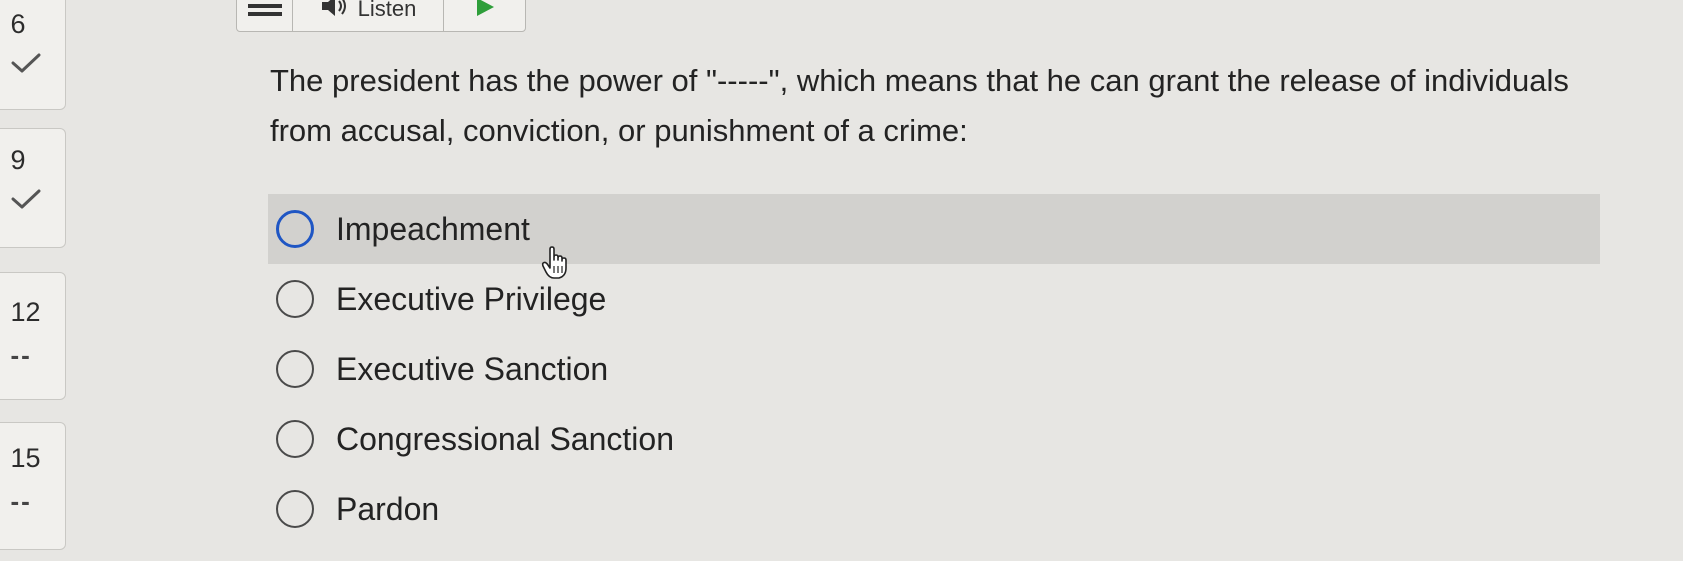 This screenshot has height=561, width=1683. Describe the element at coordinates (335, 12) in the screenshot. I see `speaker-icon` at that location.